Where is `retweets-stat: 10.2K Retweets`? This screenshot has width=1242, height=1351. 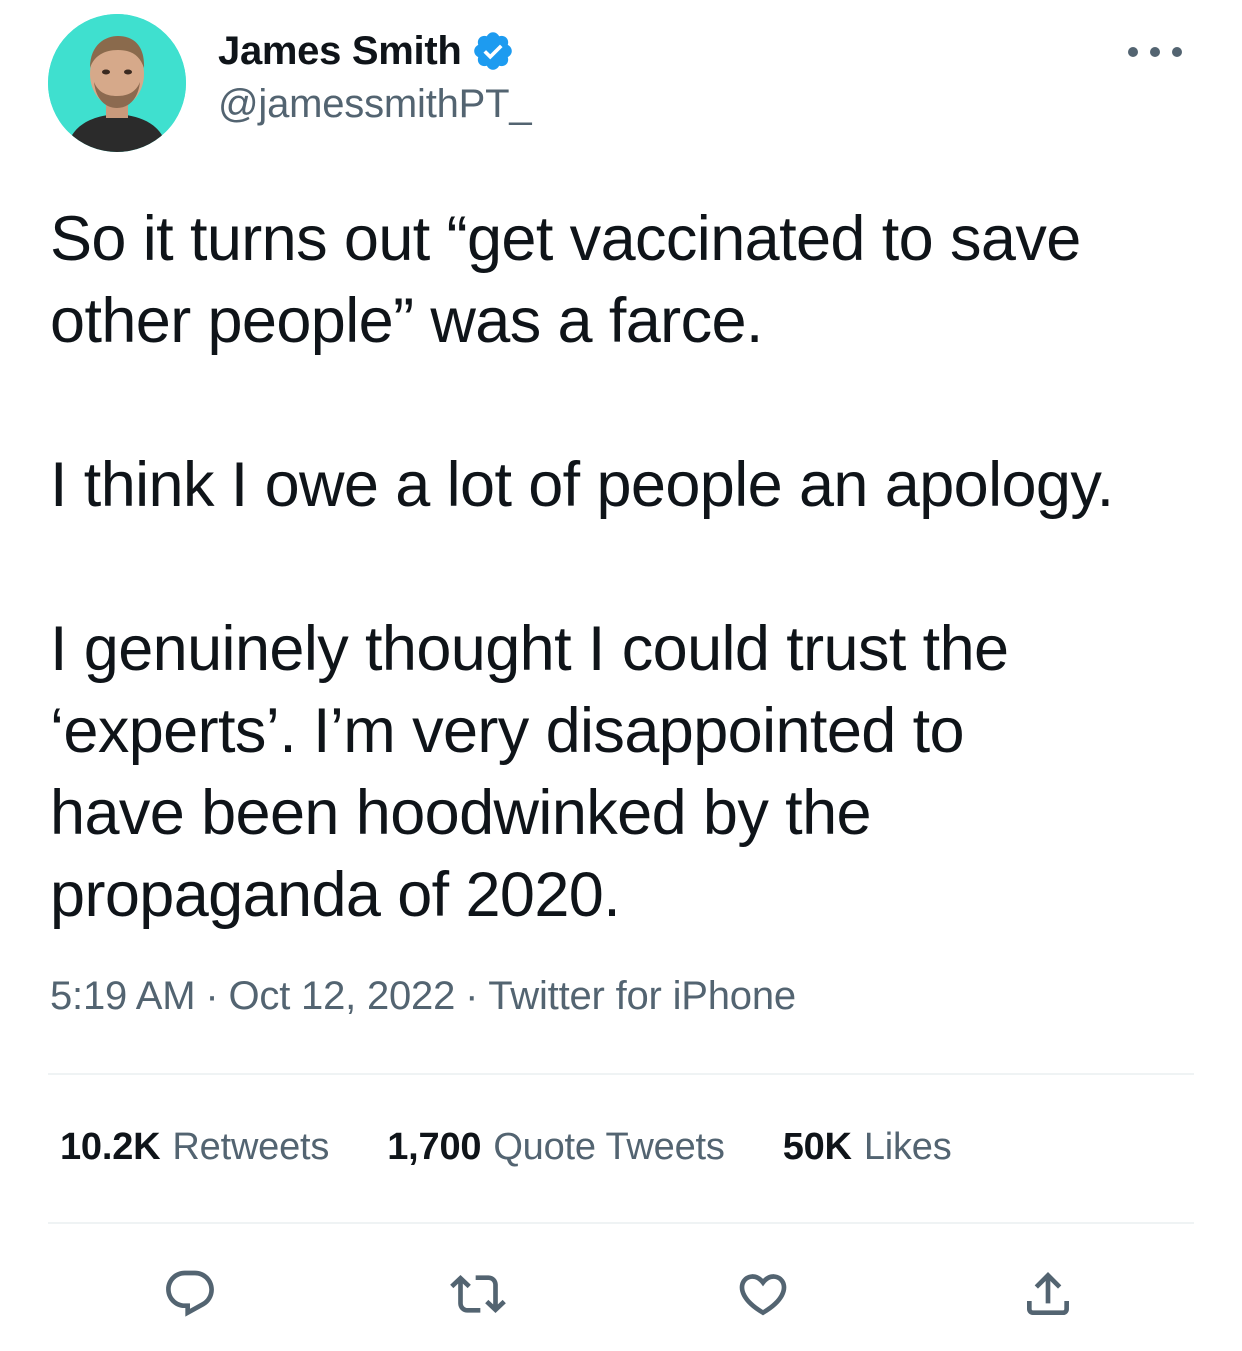
retweets-stat: 10.2K Retweets is located at coordinates (194, 1147).